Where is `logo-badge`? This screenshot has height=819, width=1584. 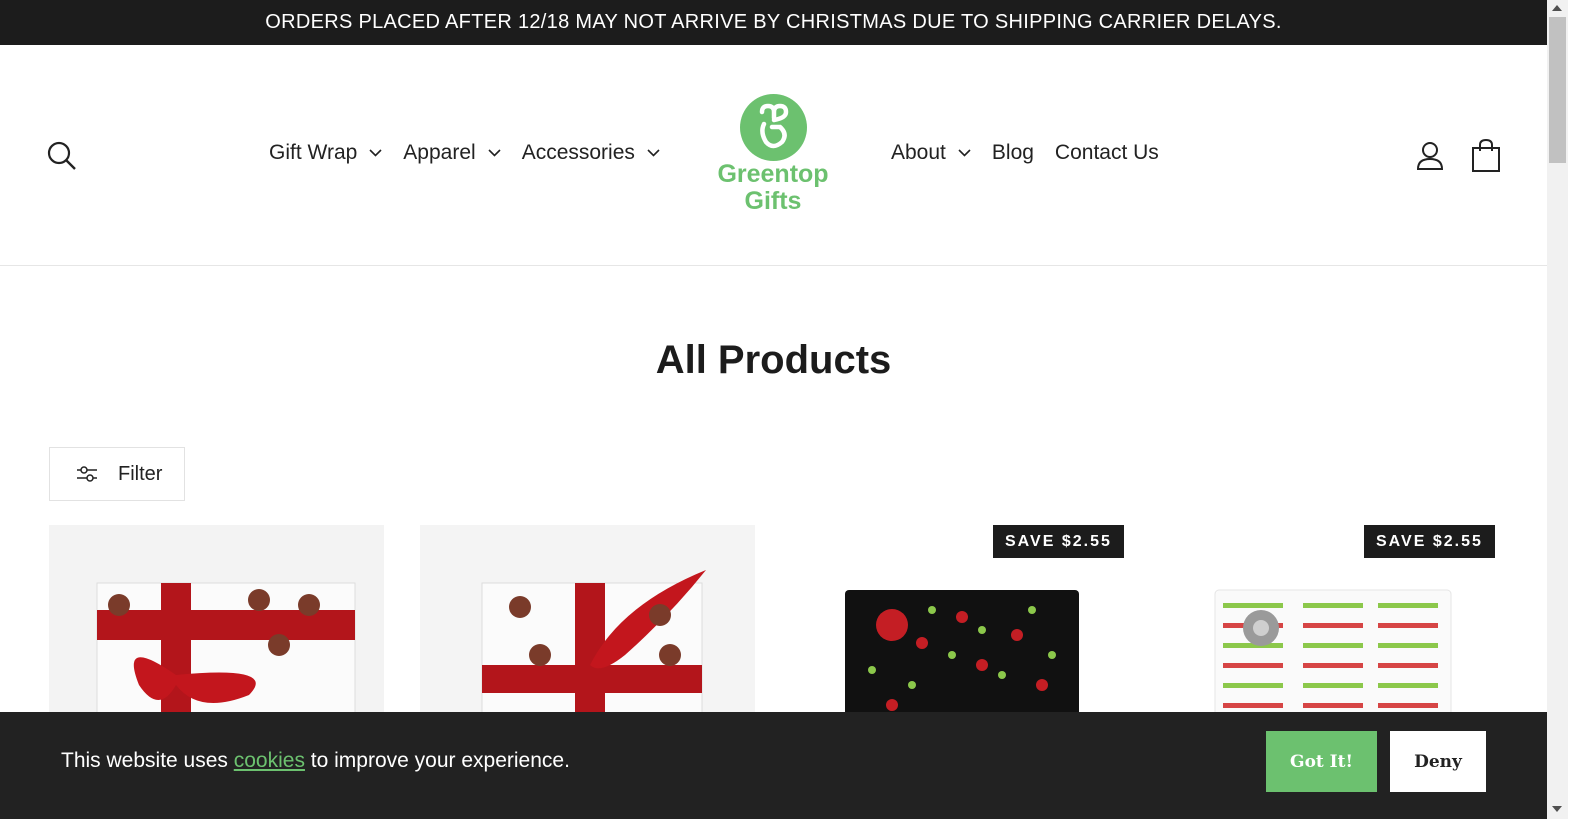
logo-badge is located at coordinates (773, 127).